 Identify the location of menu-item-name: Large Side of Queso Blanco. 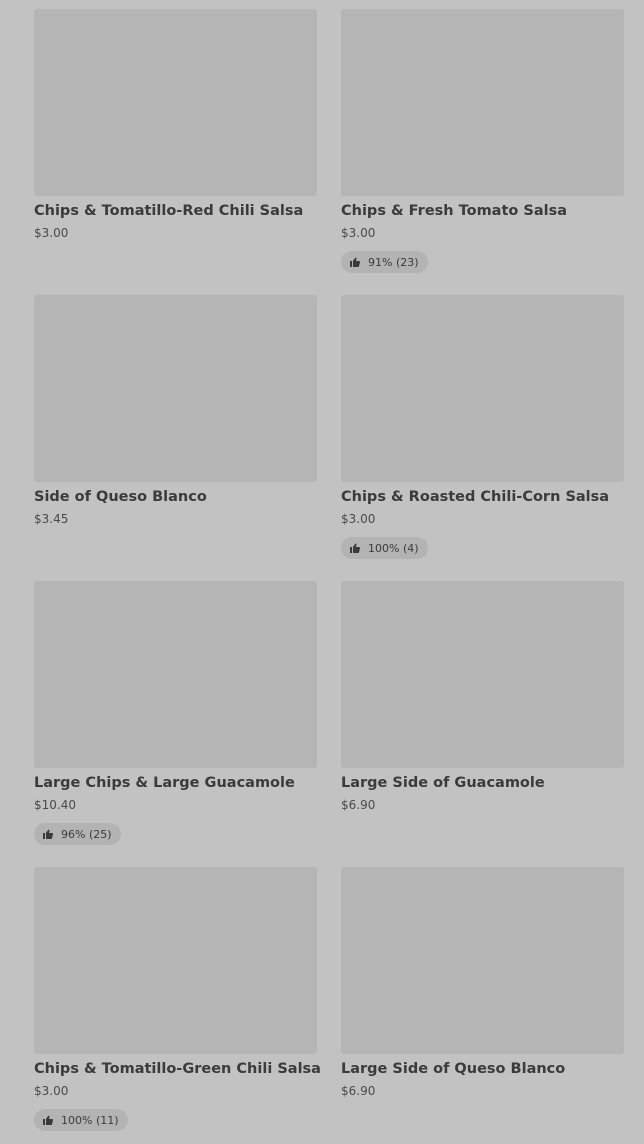
(453, 1069).